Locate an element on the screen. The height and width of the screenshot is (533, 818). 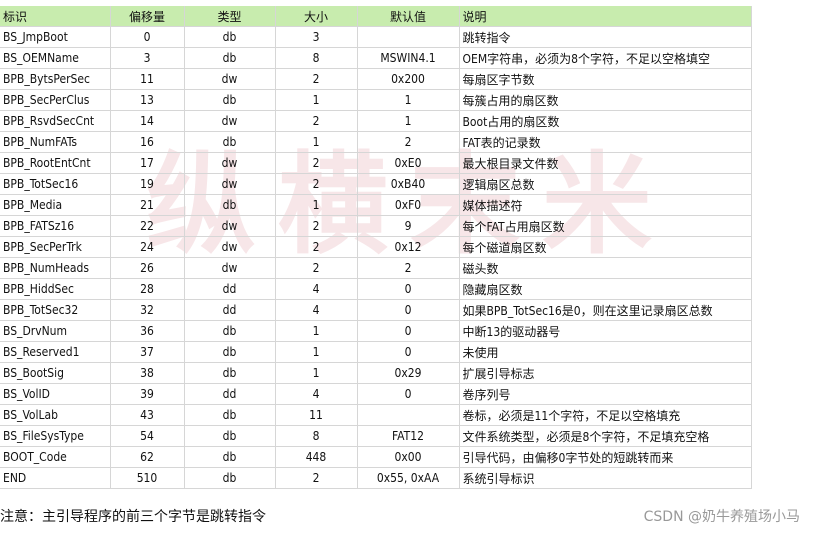
header-default: 默认值 is located at coordinates (408, 16).